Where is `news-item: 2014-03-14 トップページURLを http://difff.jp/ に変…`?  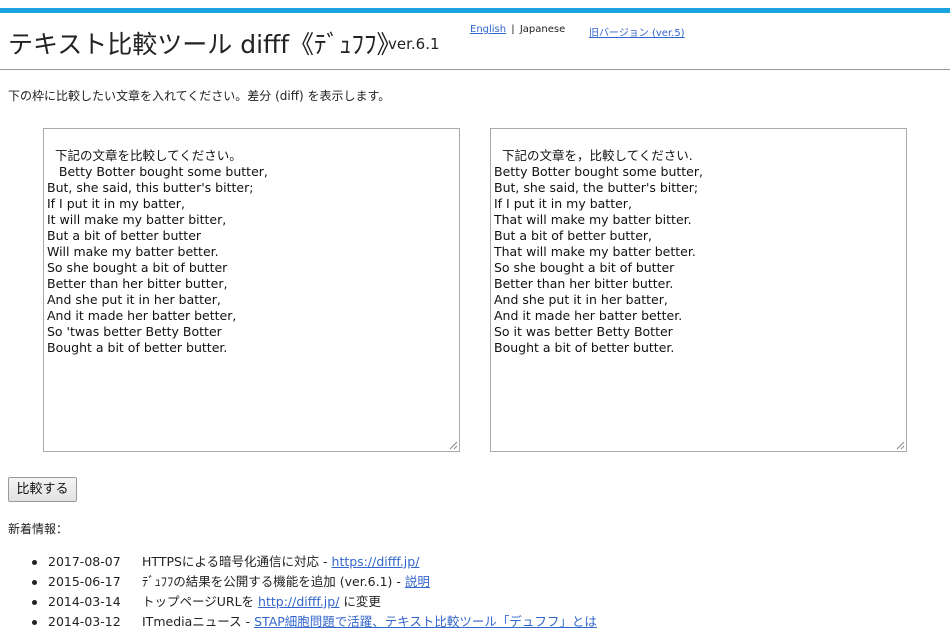 news-item: 2014-03-14 トップページURLを http://difff.jp/ に変… is located at coordinates (313, 602).